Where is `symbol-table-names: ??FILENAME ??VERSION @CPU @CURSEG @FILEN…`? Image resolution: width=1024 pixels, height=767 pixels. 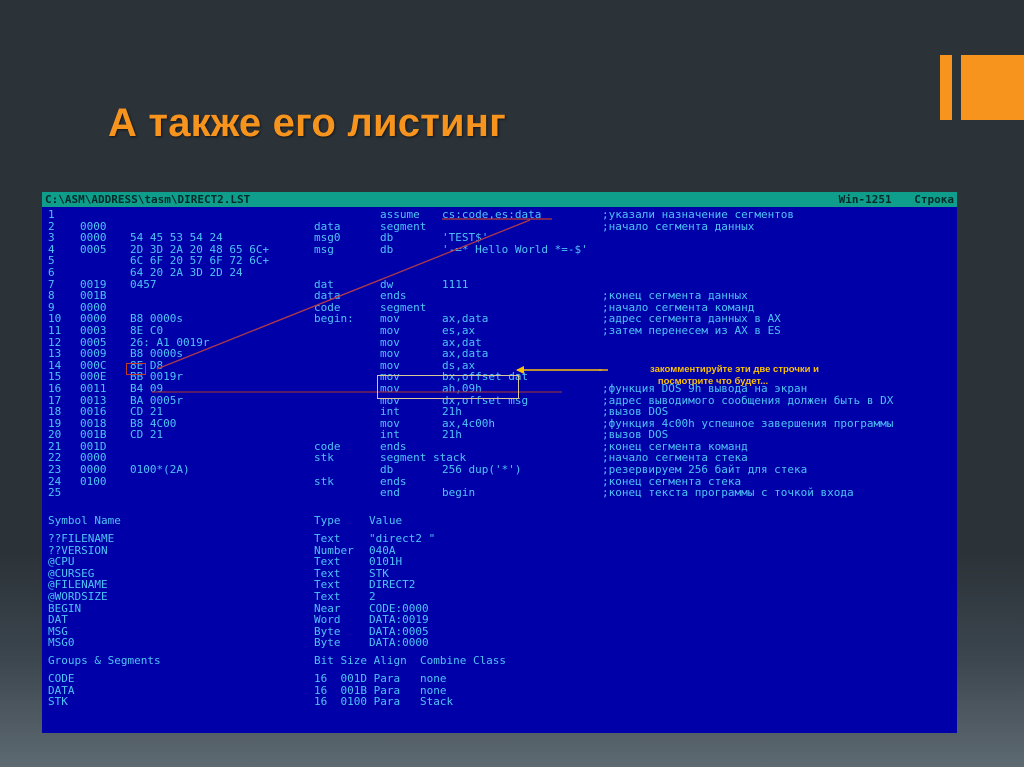
symbol-table-names: ??FILENAME ??VERSION @CPU @CURSEG @FILEN… is located at coordinates (81, 591).